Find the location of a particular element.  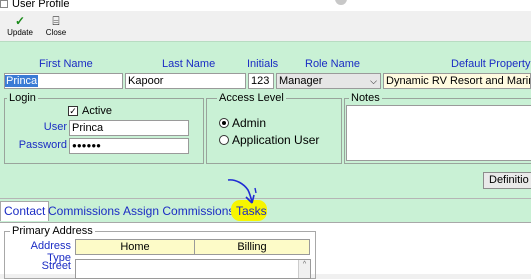

update-button: ✓ Update is located at coordinates (20, 28).